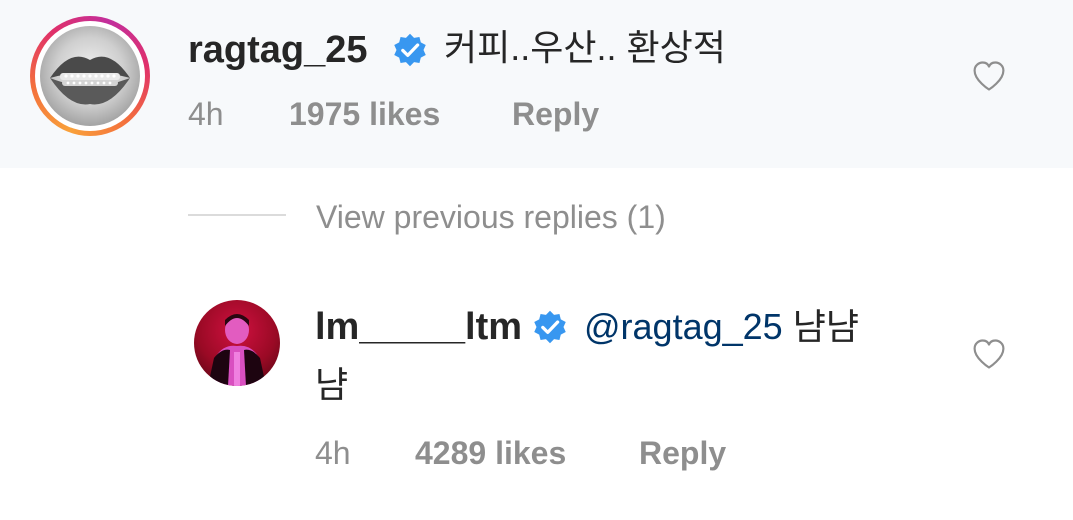  What do you see at coordinates (206, 114) in the screenshot?
I see `comment-timestamp: 4h` at bounding box center [206, 114].